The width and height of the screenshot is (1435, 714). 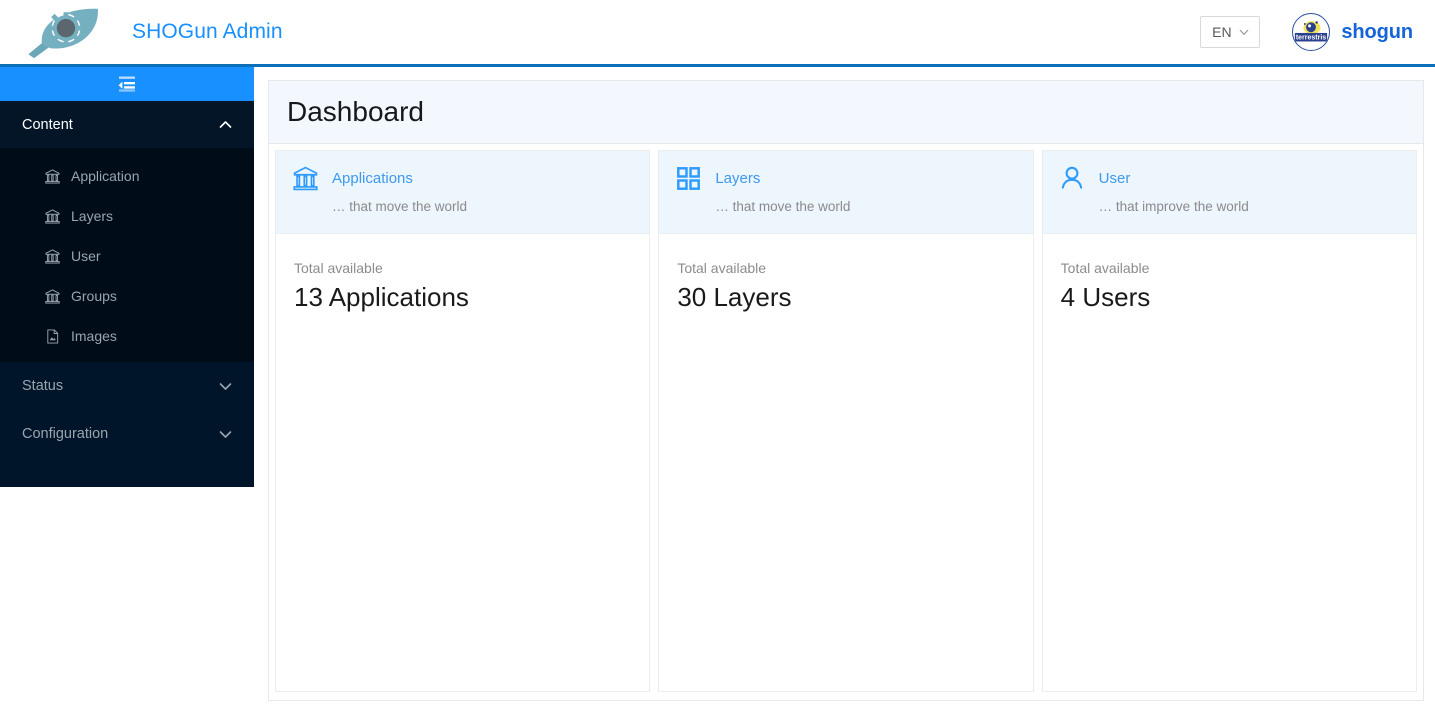 What do you see at coordinates (1072, 178) in the screenshot?
I see `user-icon` at bounding box center [1072, 178].